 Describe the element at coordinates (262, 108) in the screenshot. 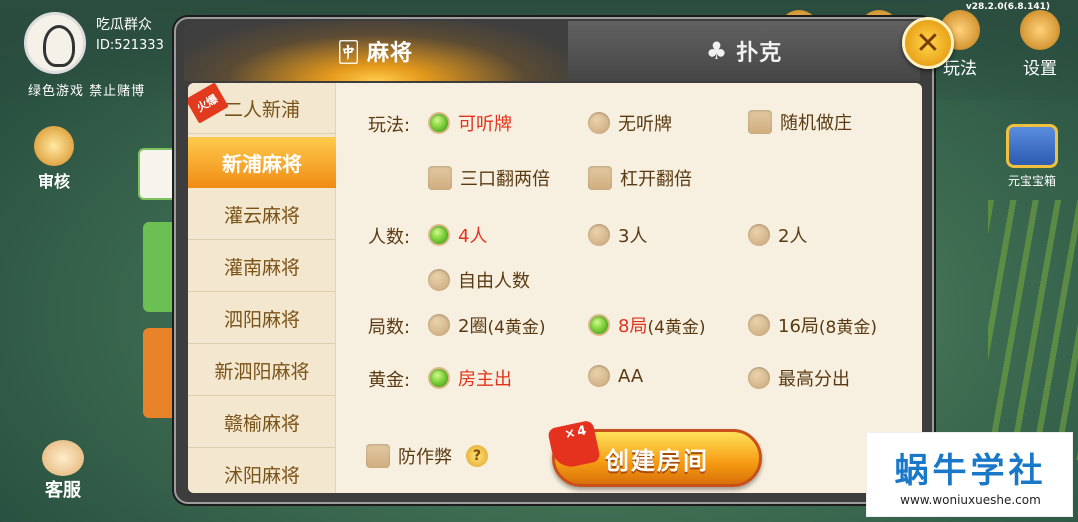

I see `game-item-erren-xinpu: 火爆 二人新浦` at that location.